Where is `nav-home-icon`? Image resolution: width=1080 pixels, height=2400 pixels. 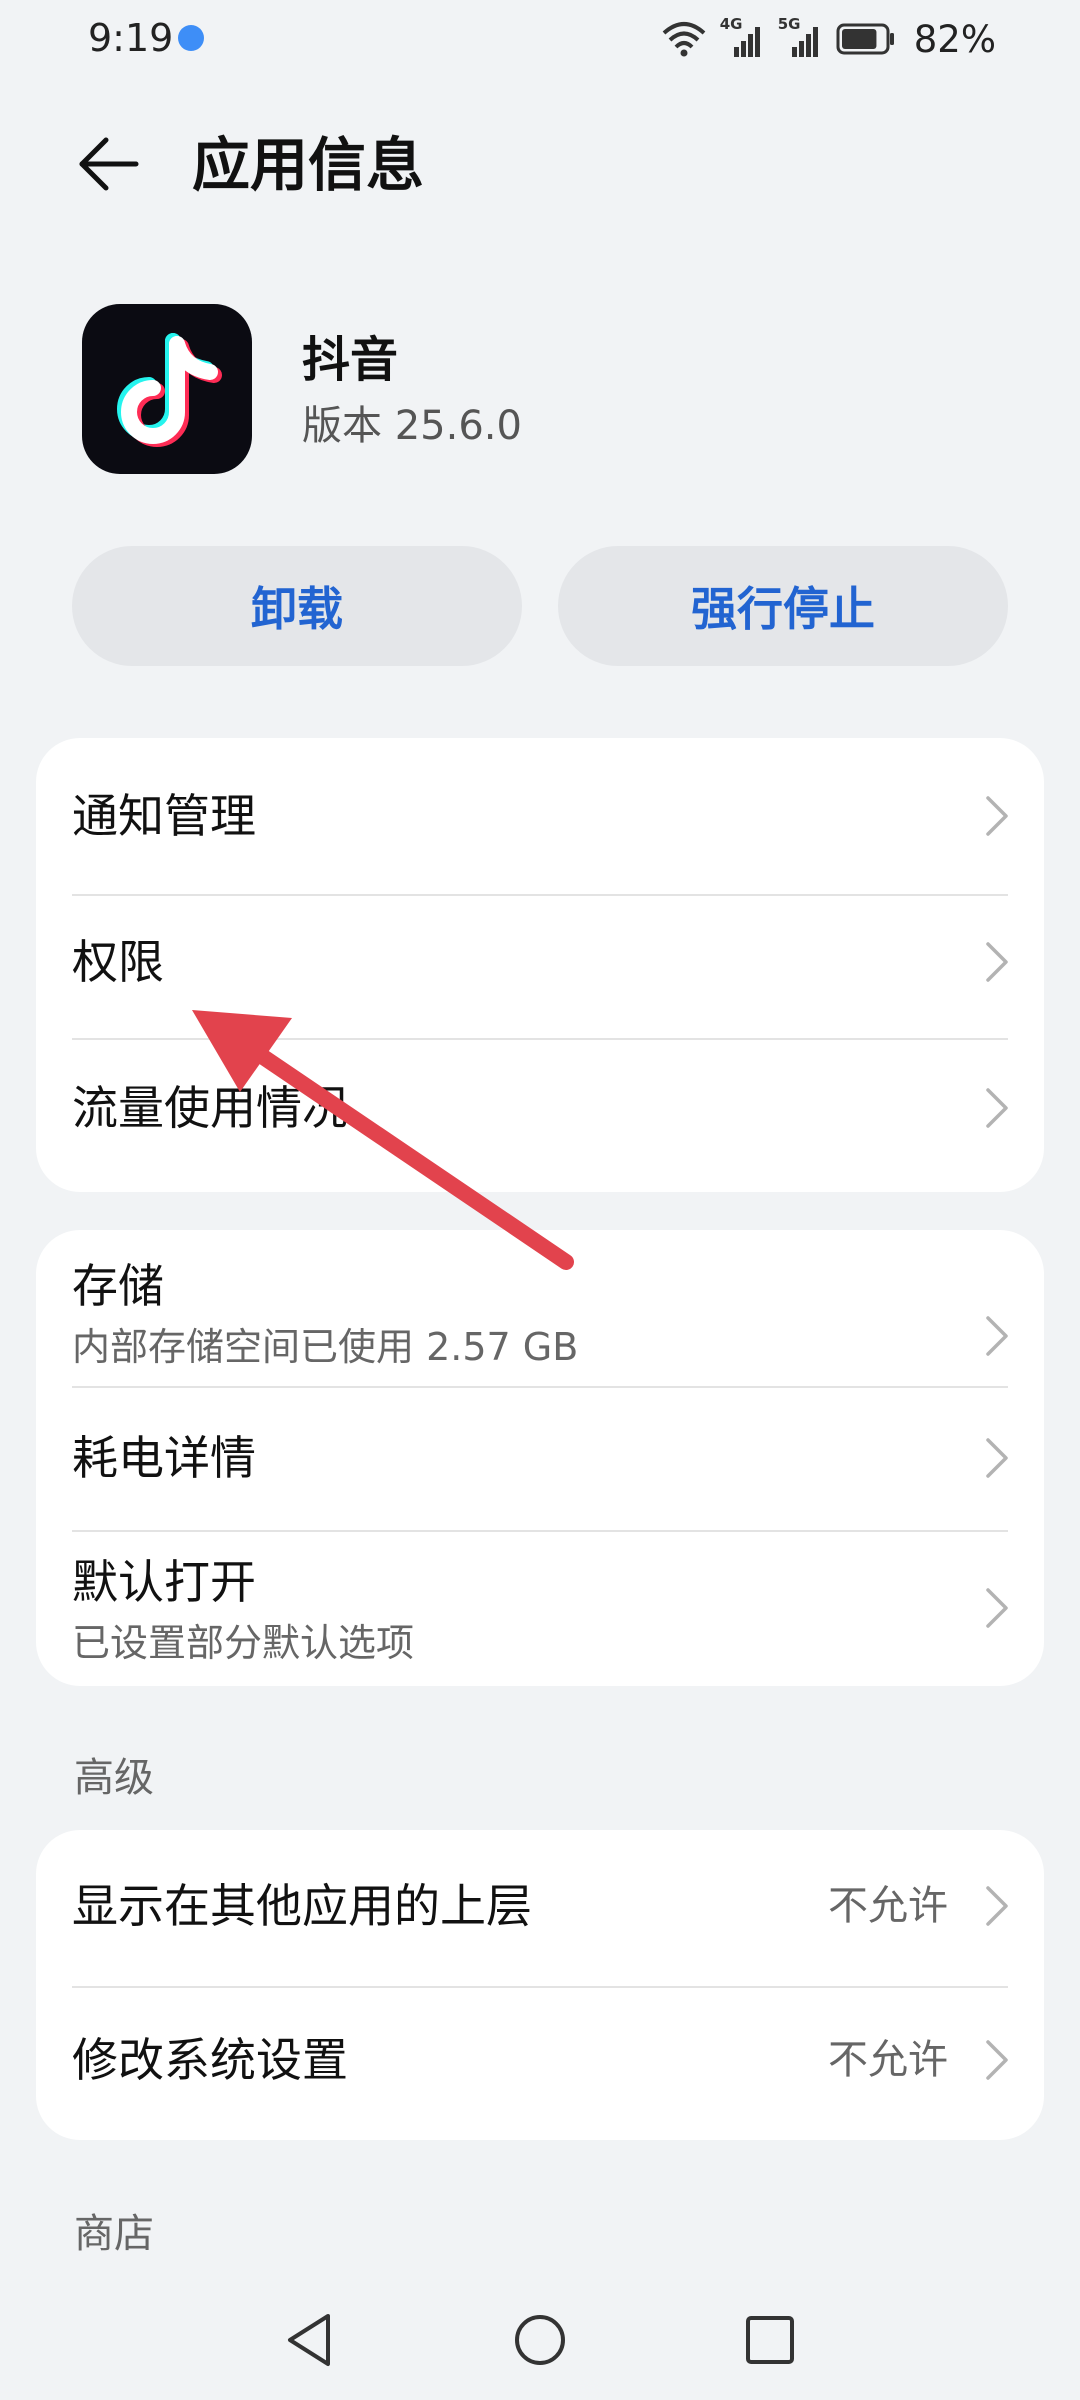 nav-home-icon is located at coordinates (540, 2340).